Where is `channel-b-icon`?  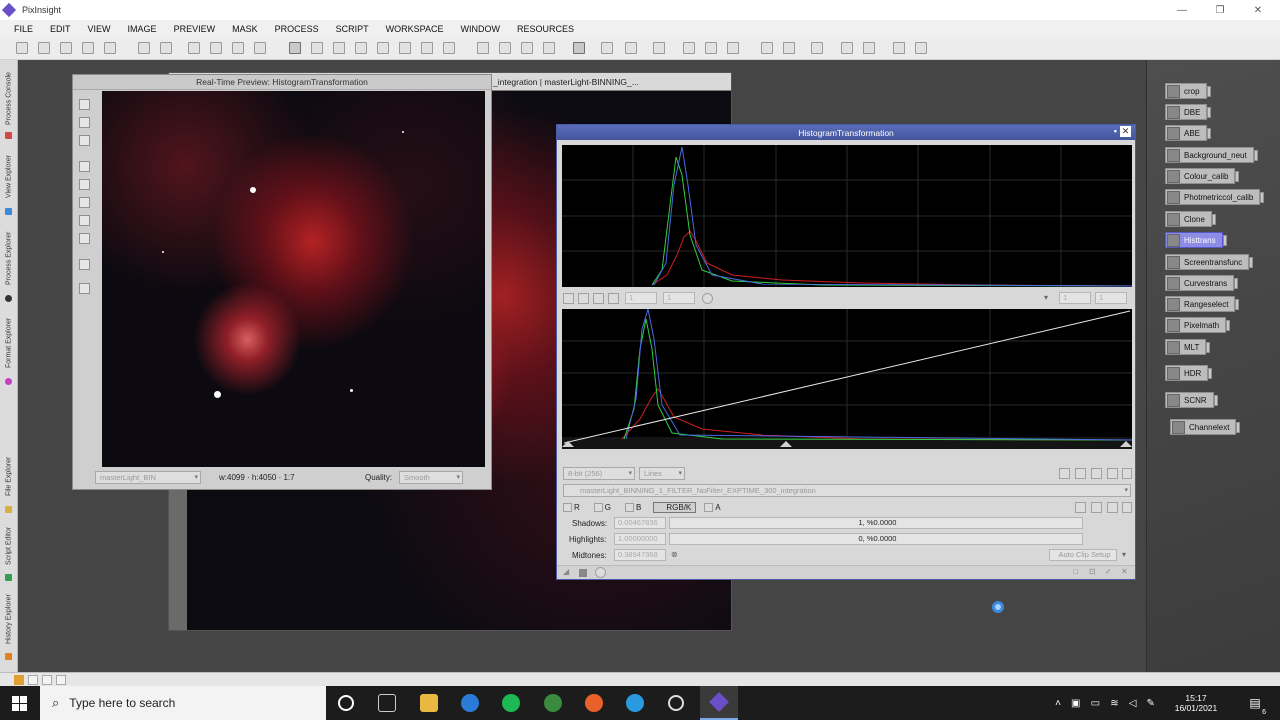 channel-b-icon is located at coordinates (630, 507).